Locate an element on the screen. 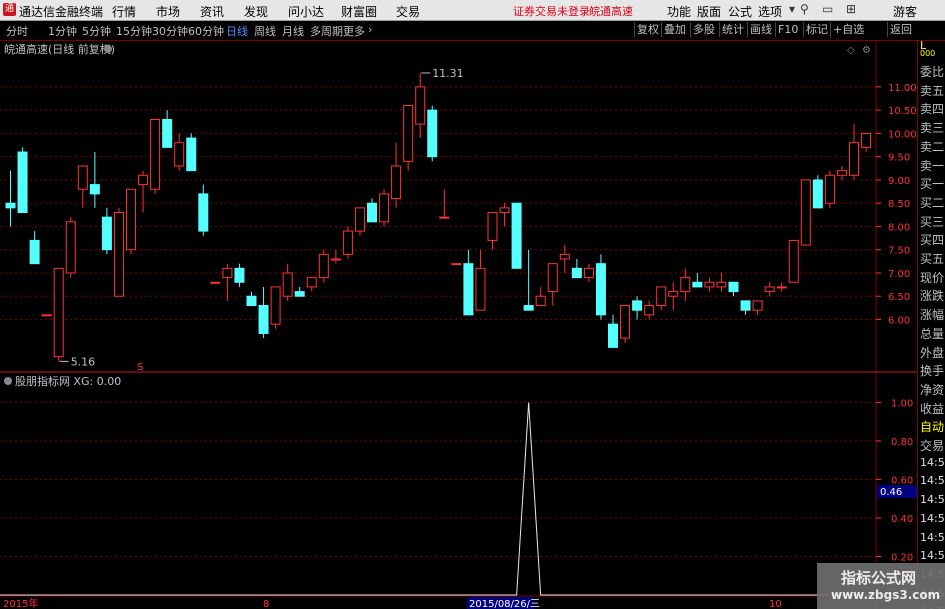 The height and width of the screenshot is (609, 945). tab-weekly: 周线 is located at coordinates (265, 31).